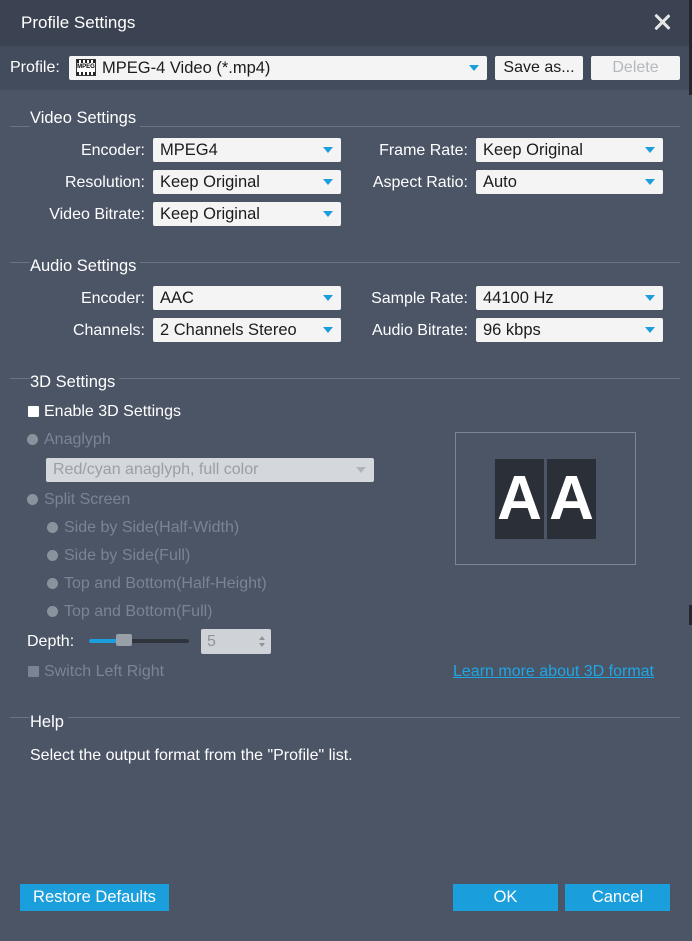 Image resolution: width=692 pixels, height=941 pixels. What do you see at coordinates (94, 897) in the screenshot?
I see `restore-defaults-button: Restore Defaults` at bounding box center [94, 897].